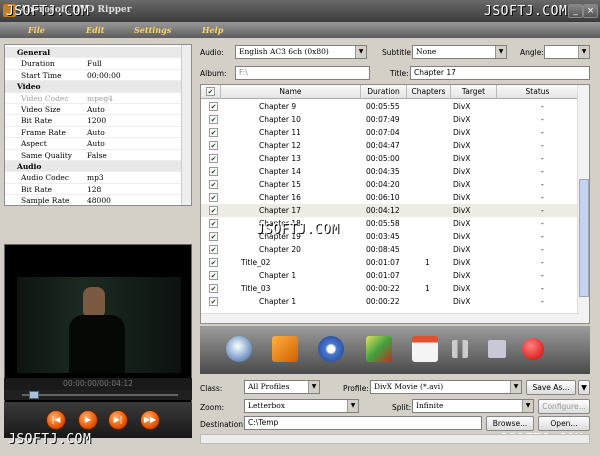  I want to click on properties-scrollbar, so click(186, 125).